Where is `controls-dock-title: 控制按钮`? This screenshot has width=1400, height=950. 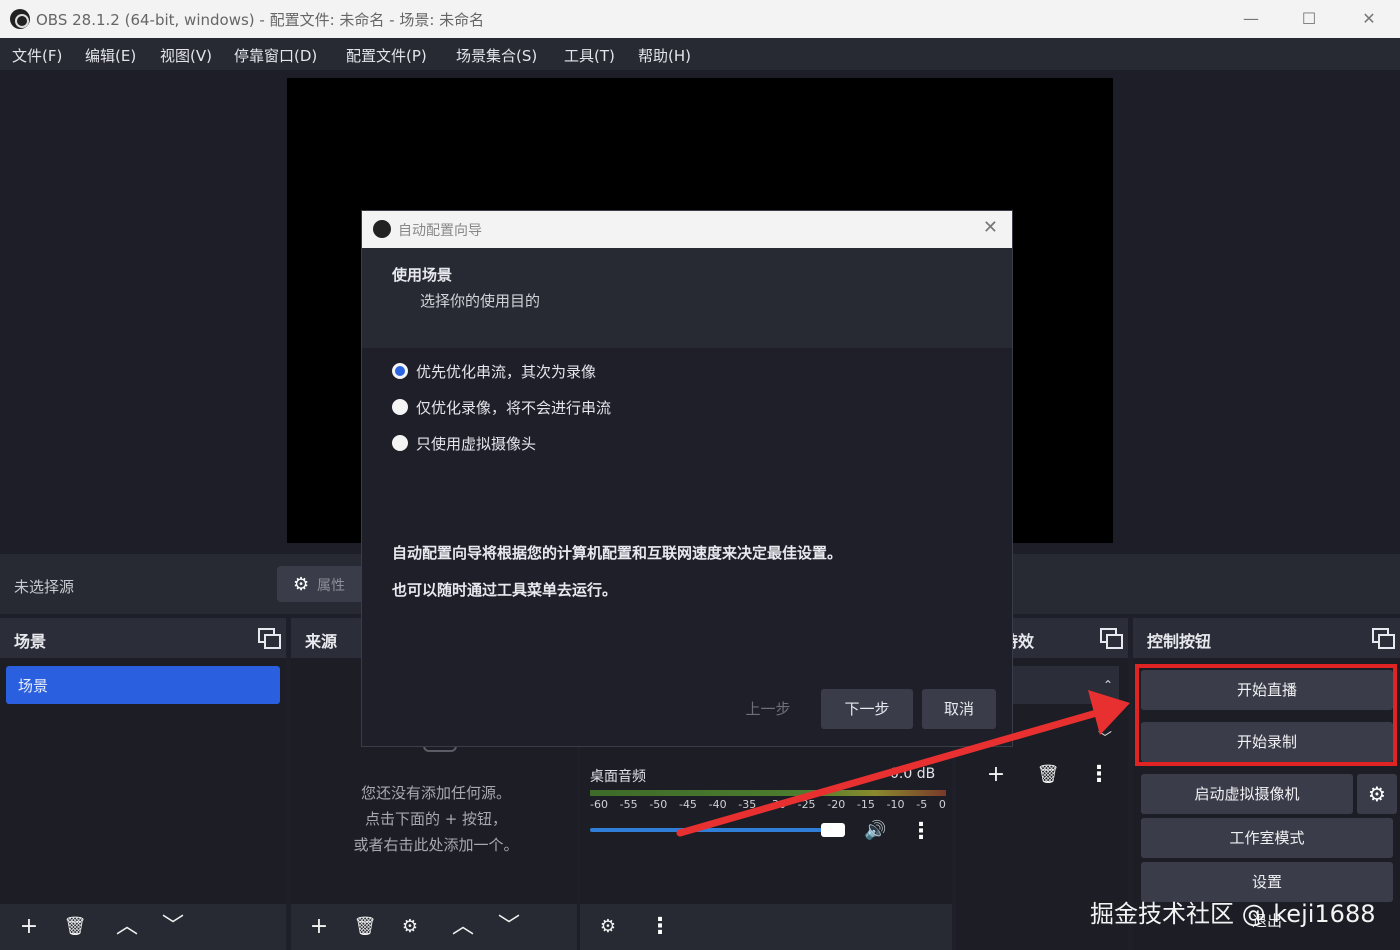
controls-dock-title: 控制按钮 is located at coordinates (1179, 641).